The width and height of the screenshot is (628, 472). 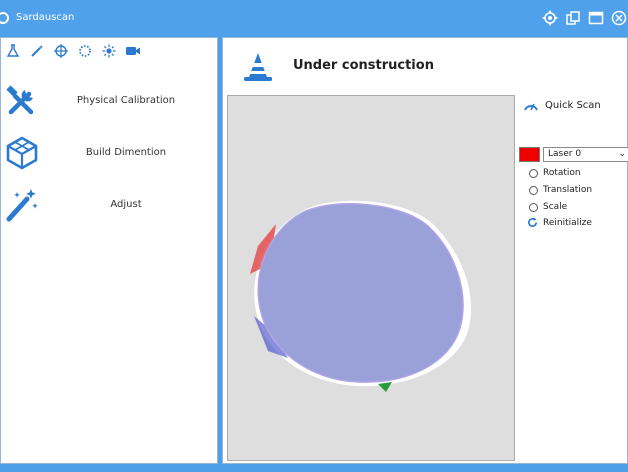 What do you see at coordinates (126, 100) in the screenshot?
I see `nav-label: Physical Calibration` at bounding box center [126, 100].